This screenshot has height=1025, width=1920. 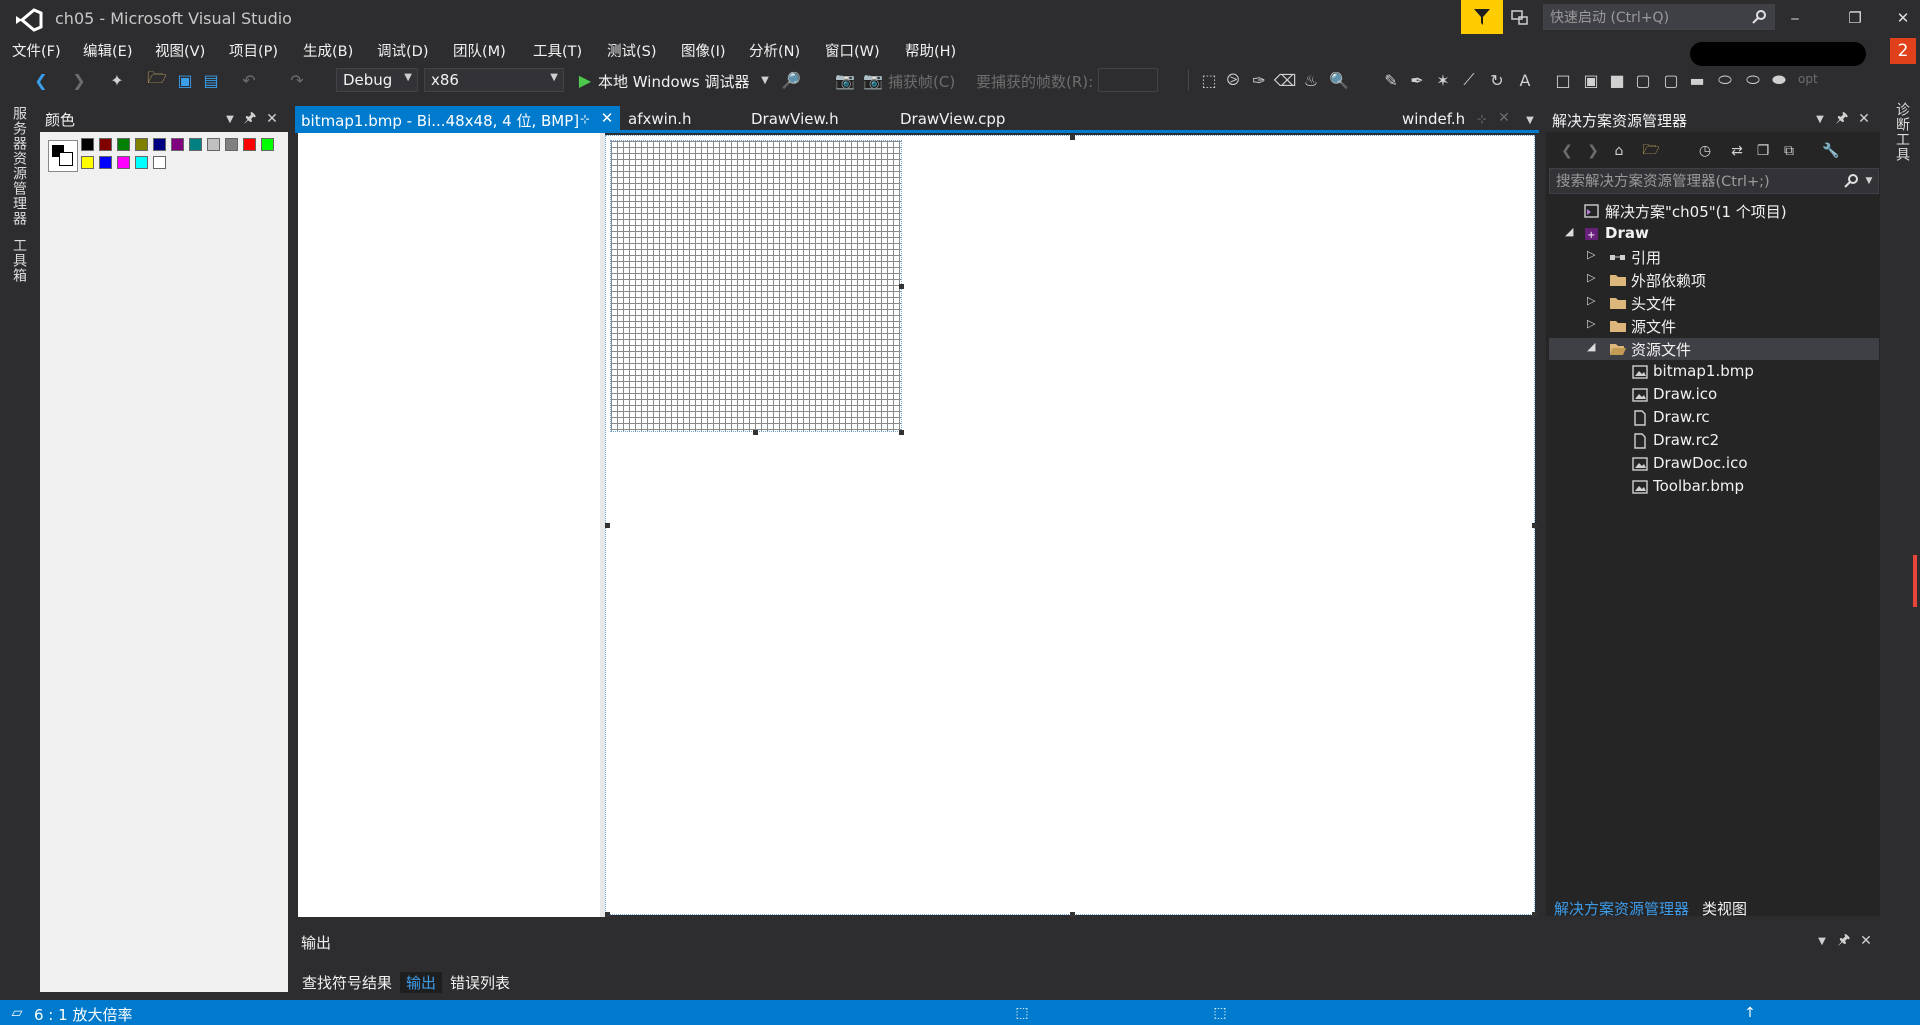 What do you see at coordinates (1591, 80) in the screenshot?
I see `filled-rectangle-outline-icon: ▣` at bounding box center [1591, 80].